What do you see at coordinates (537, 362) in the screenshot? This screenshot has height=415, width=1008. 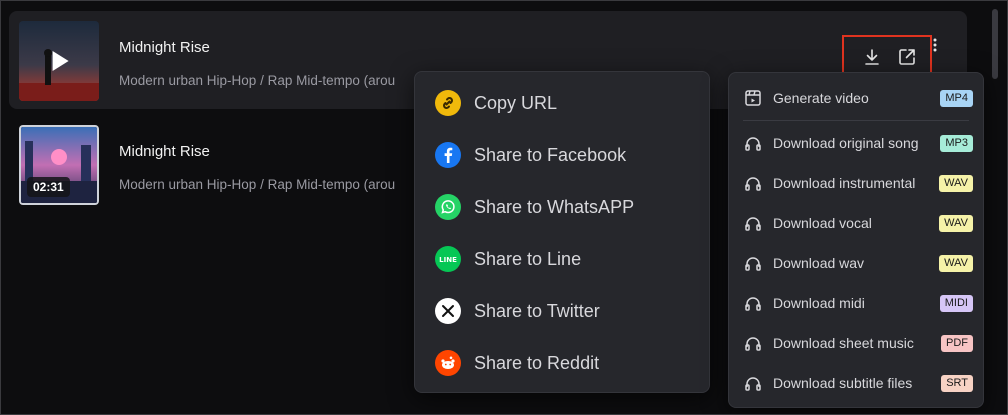 I see `share-item-label: Share to Reddit` at bounding box center [537, 362].